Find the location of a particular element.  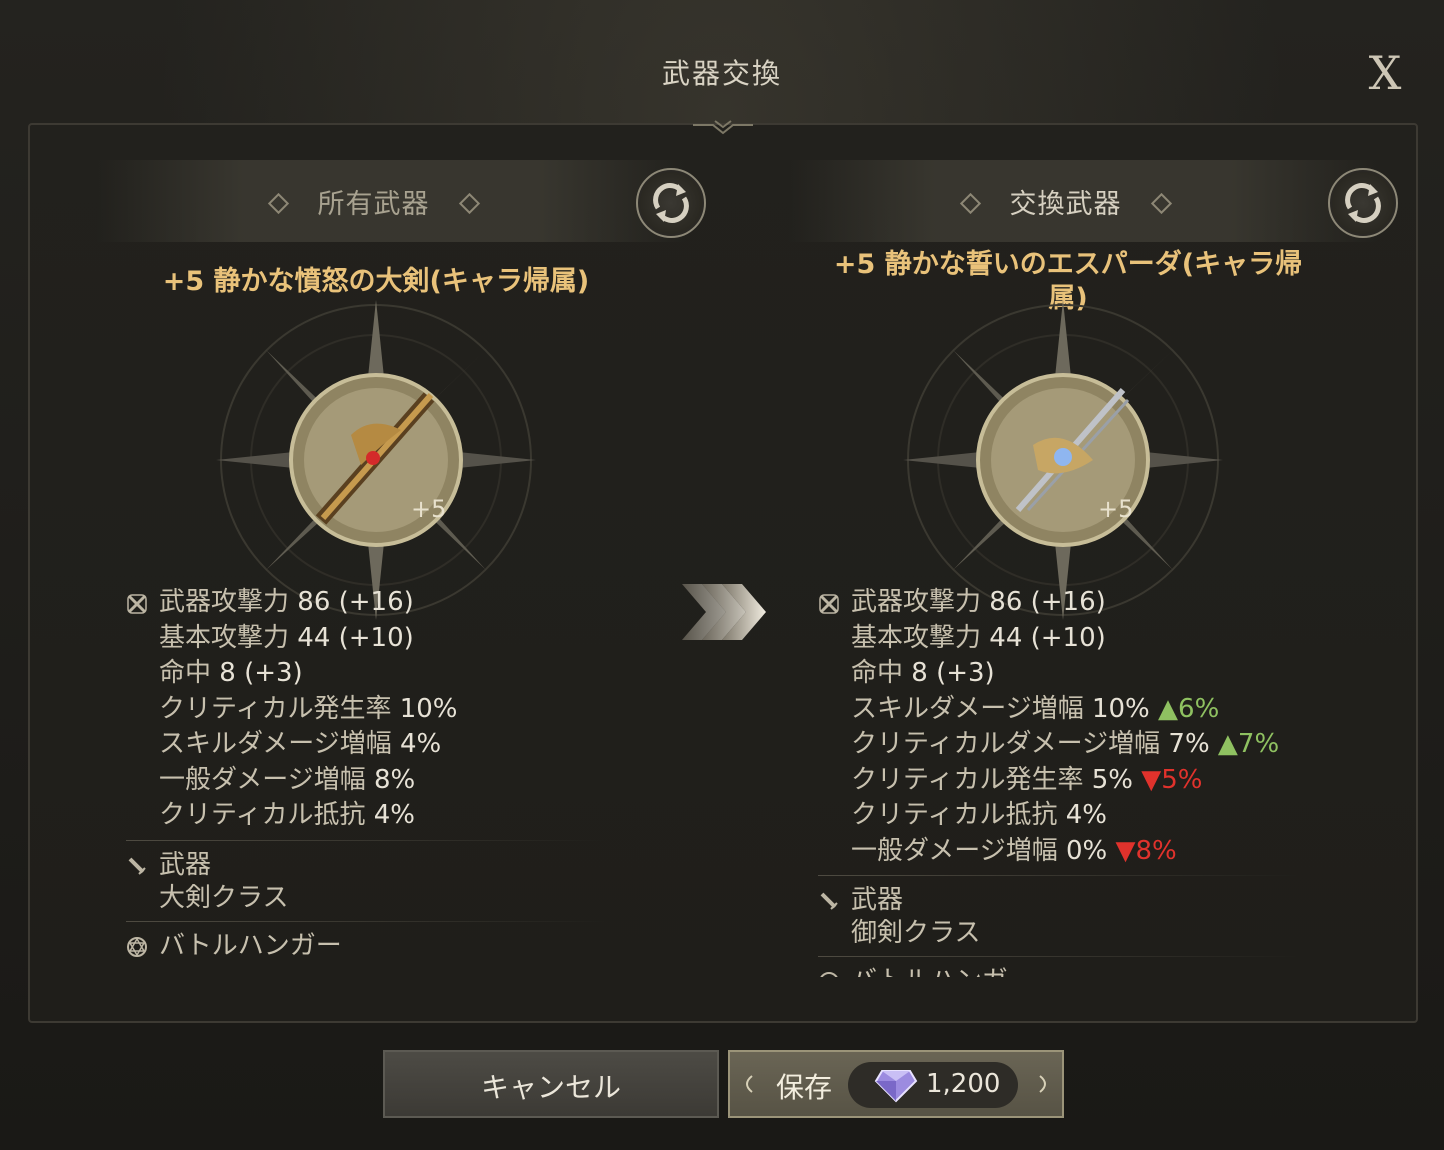

weapon-class: 大剣クラス is located at coordinates (224, 897).